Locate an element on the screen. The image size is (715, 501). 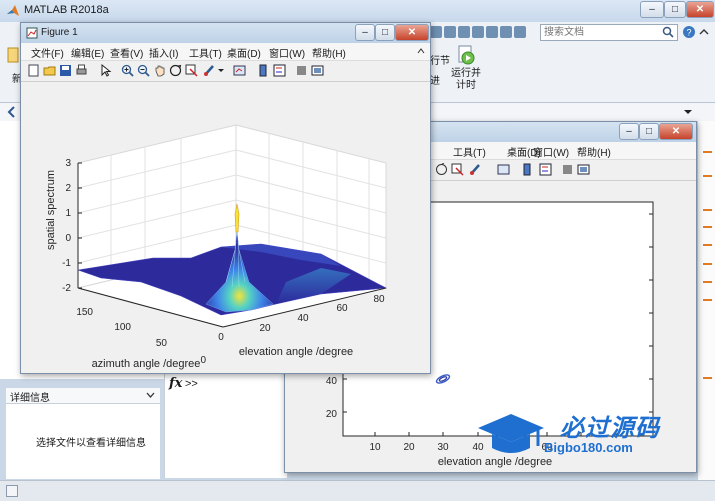
figure-2-minimize-button: – is located at coordinates (629, 131).